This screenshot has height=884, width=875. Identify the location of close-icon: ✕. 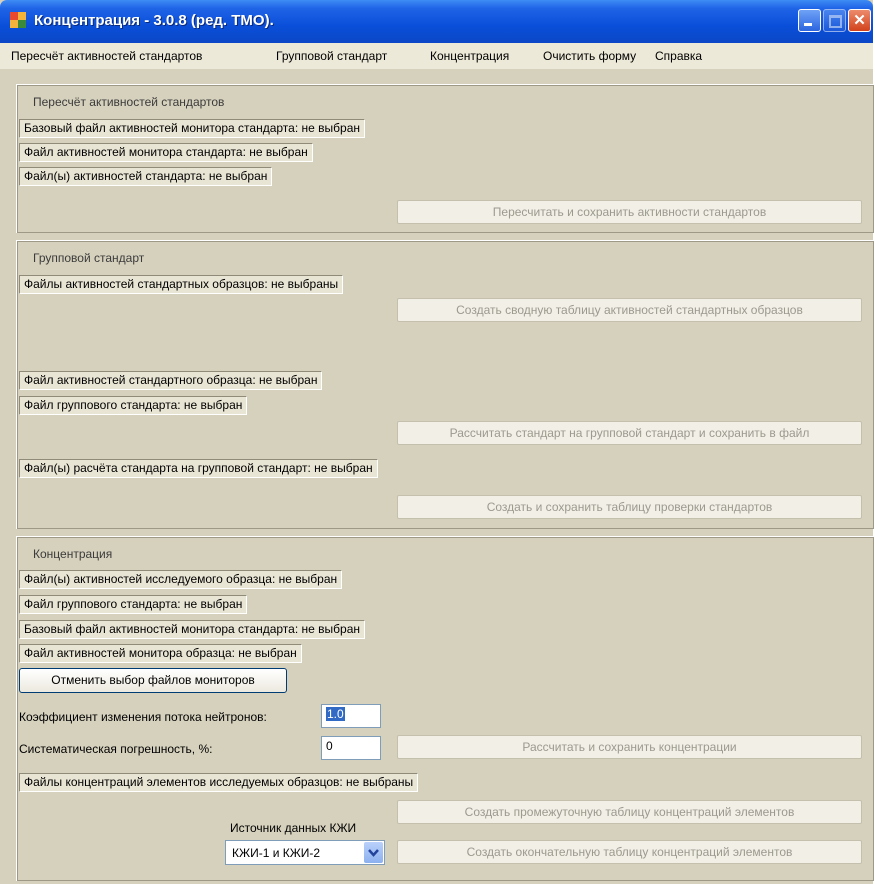
(859, 20).